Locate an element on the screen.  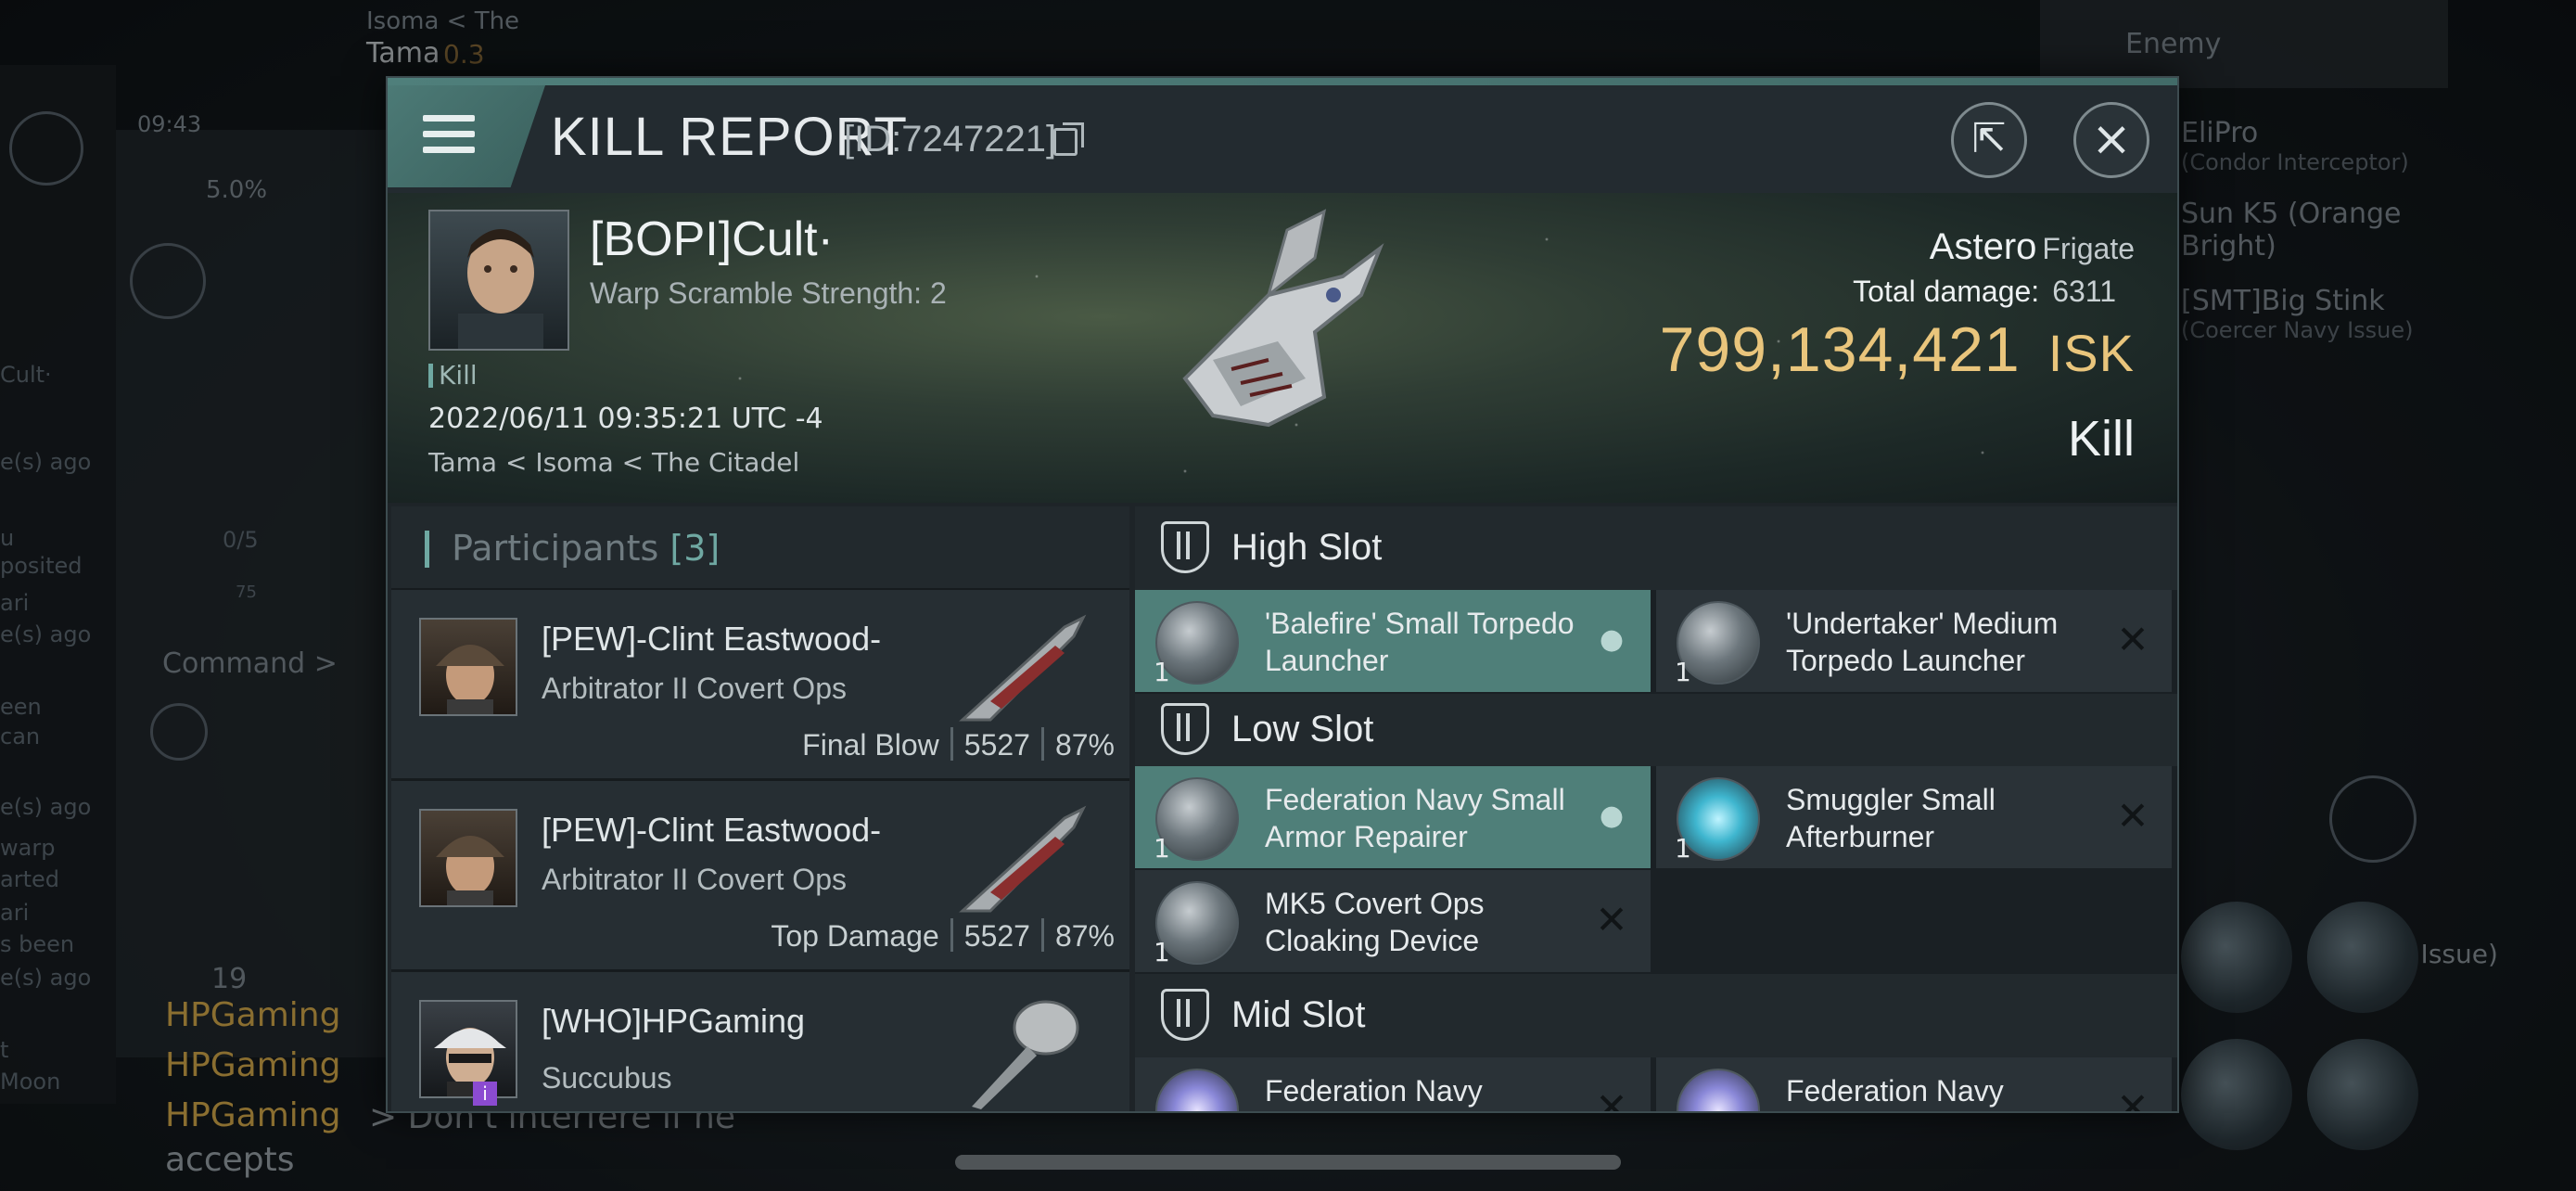
module-item: 1 Smuggler Small Afterburner ✕ is located at coordinates (1914, 817).